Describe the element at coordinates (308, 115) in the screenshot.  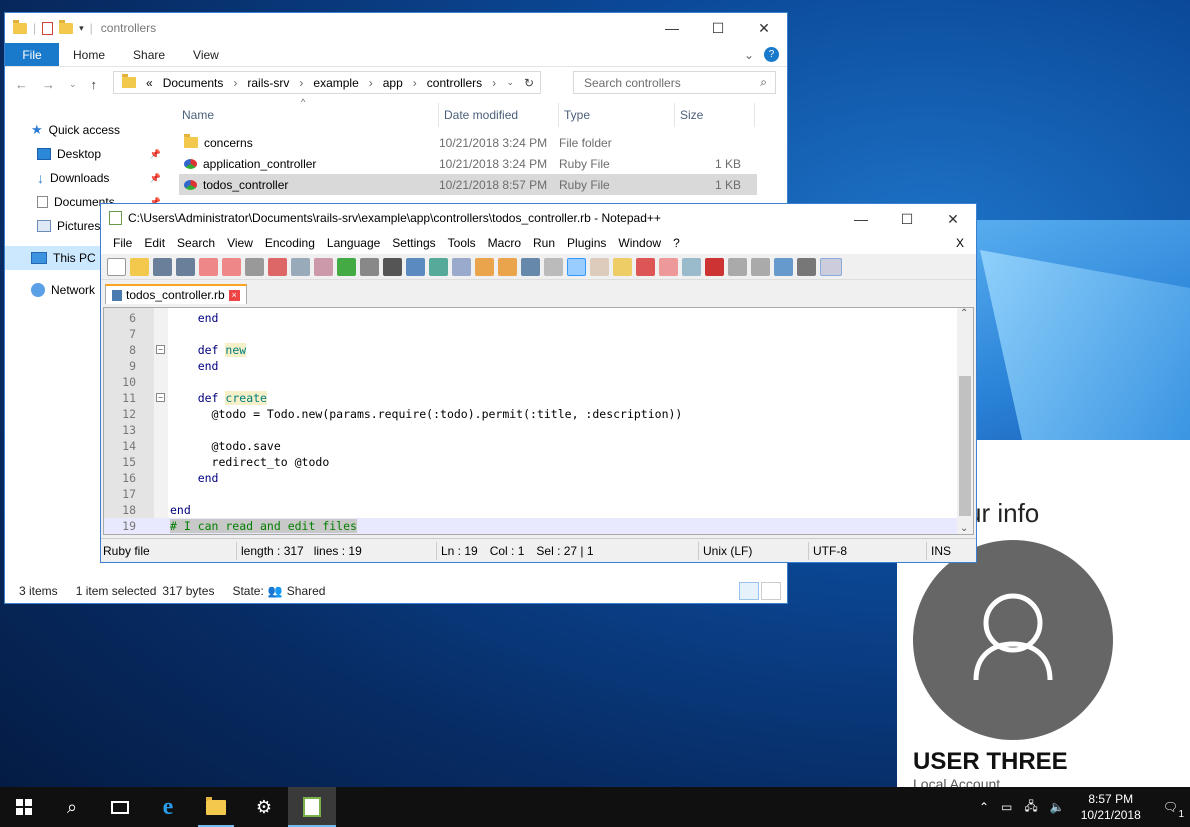
I see `column-name: Name` at that location.